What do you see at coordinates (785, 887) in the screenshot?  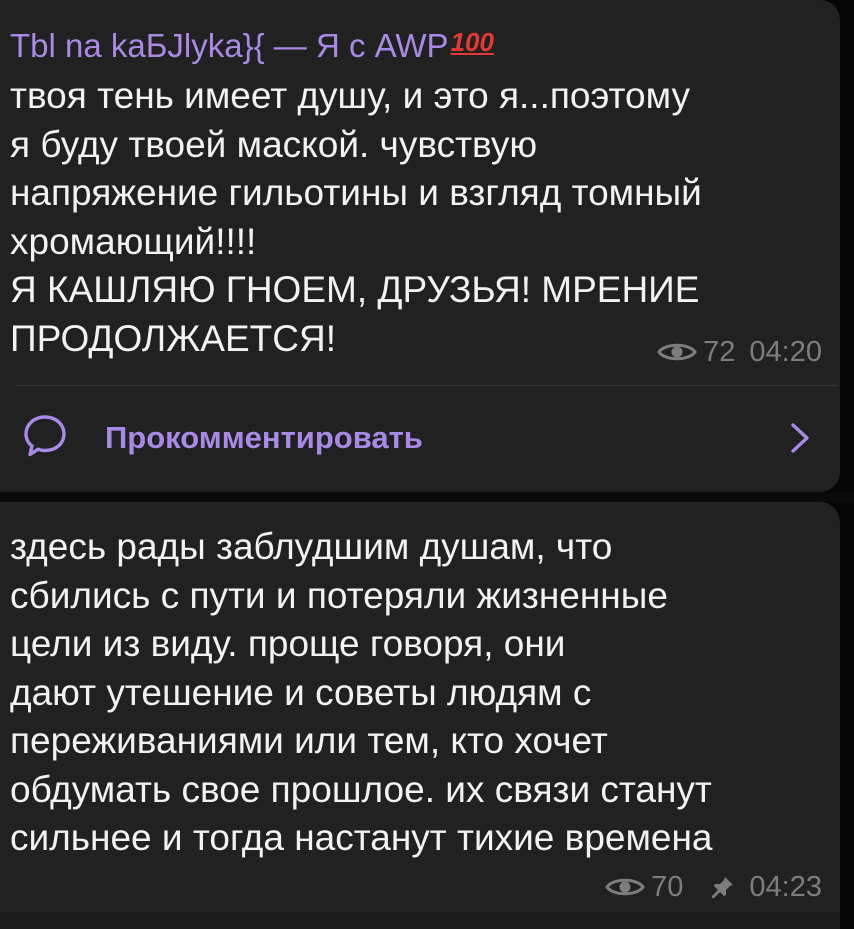 I see `post-time: 04:23` at bounding box center [785, 887].